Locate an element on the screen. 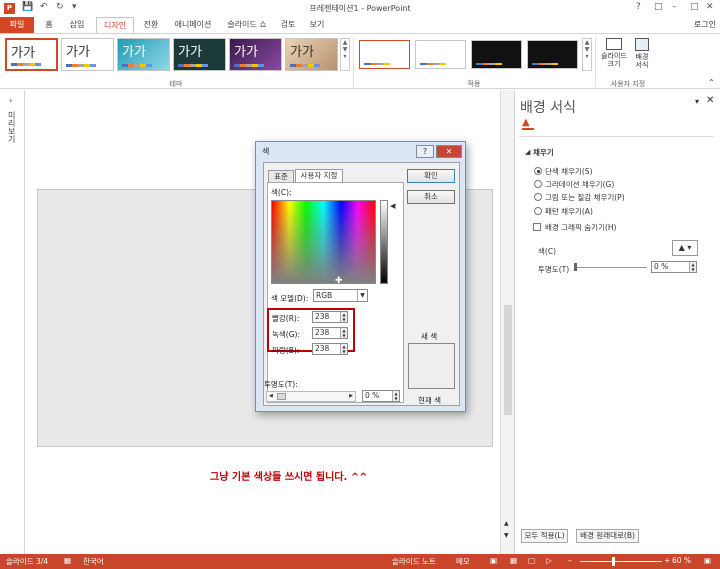  picture-fill-radio is located at coordinates (538, 197).